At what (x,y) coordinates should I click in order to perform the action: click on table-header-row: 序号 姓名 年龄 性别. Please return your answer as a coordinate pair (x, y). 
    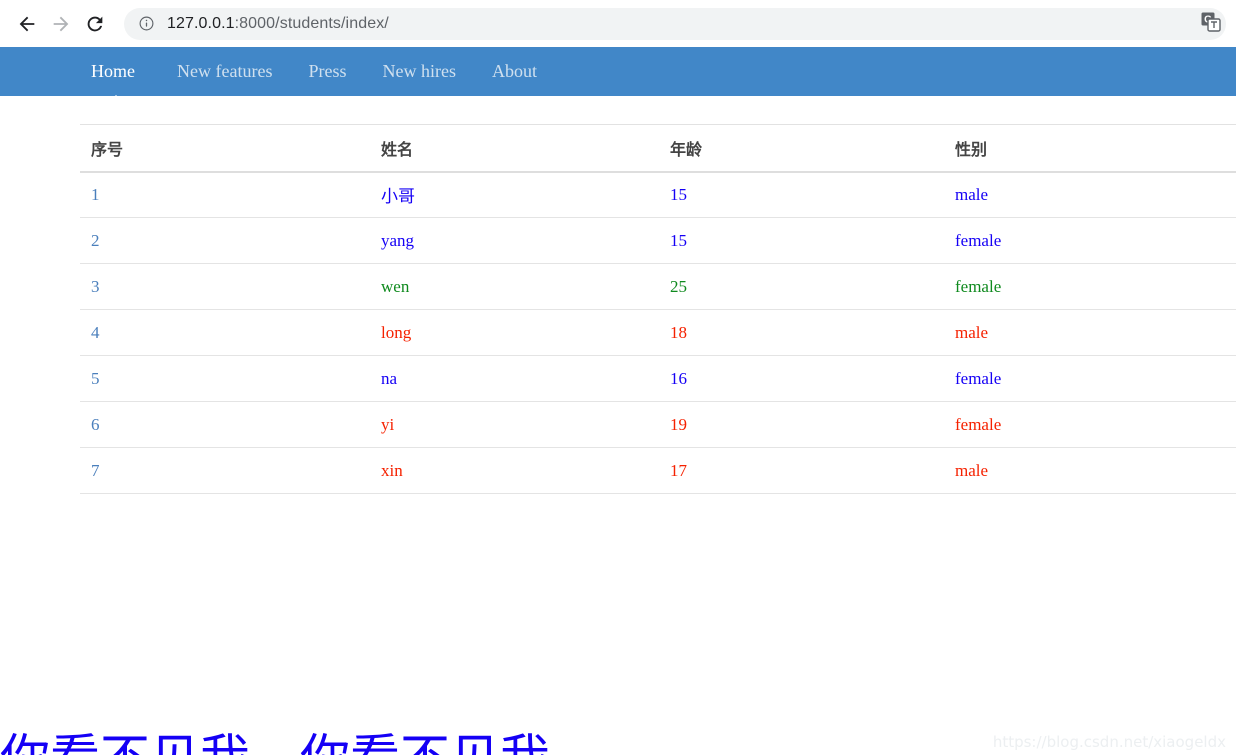
    Looking at the image, I should click on (658, 148).